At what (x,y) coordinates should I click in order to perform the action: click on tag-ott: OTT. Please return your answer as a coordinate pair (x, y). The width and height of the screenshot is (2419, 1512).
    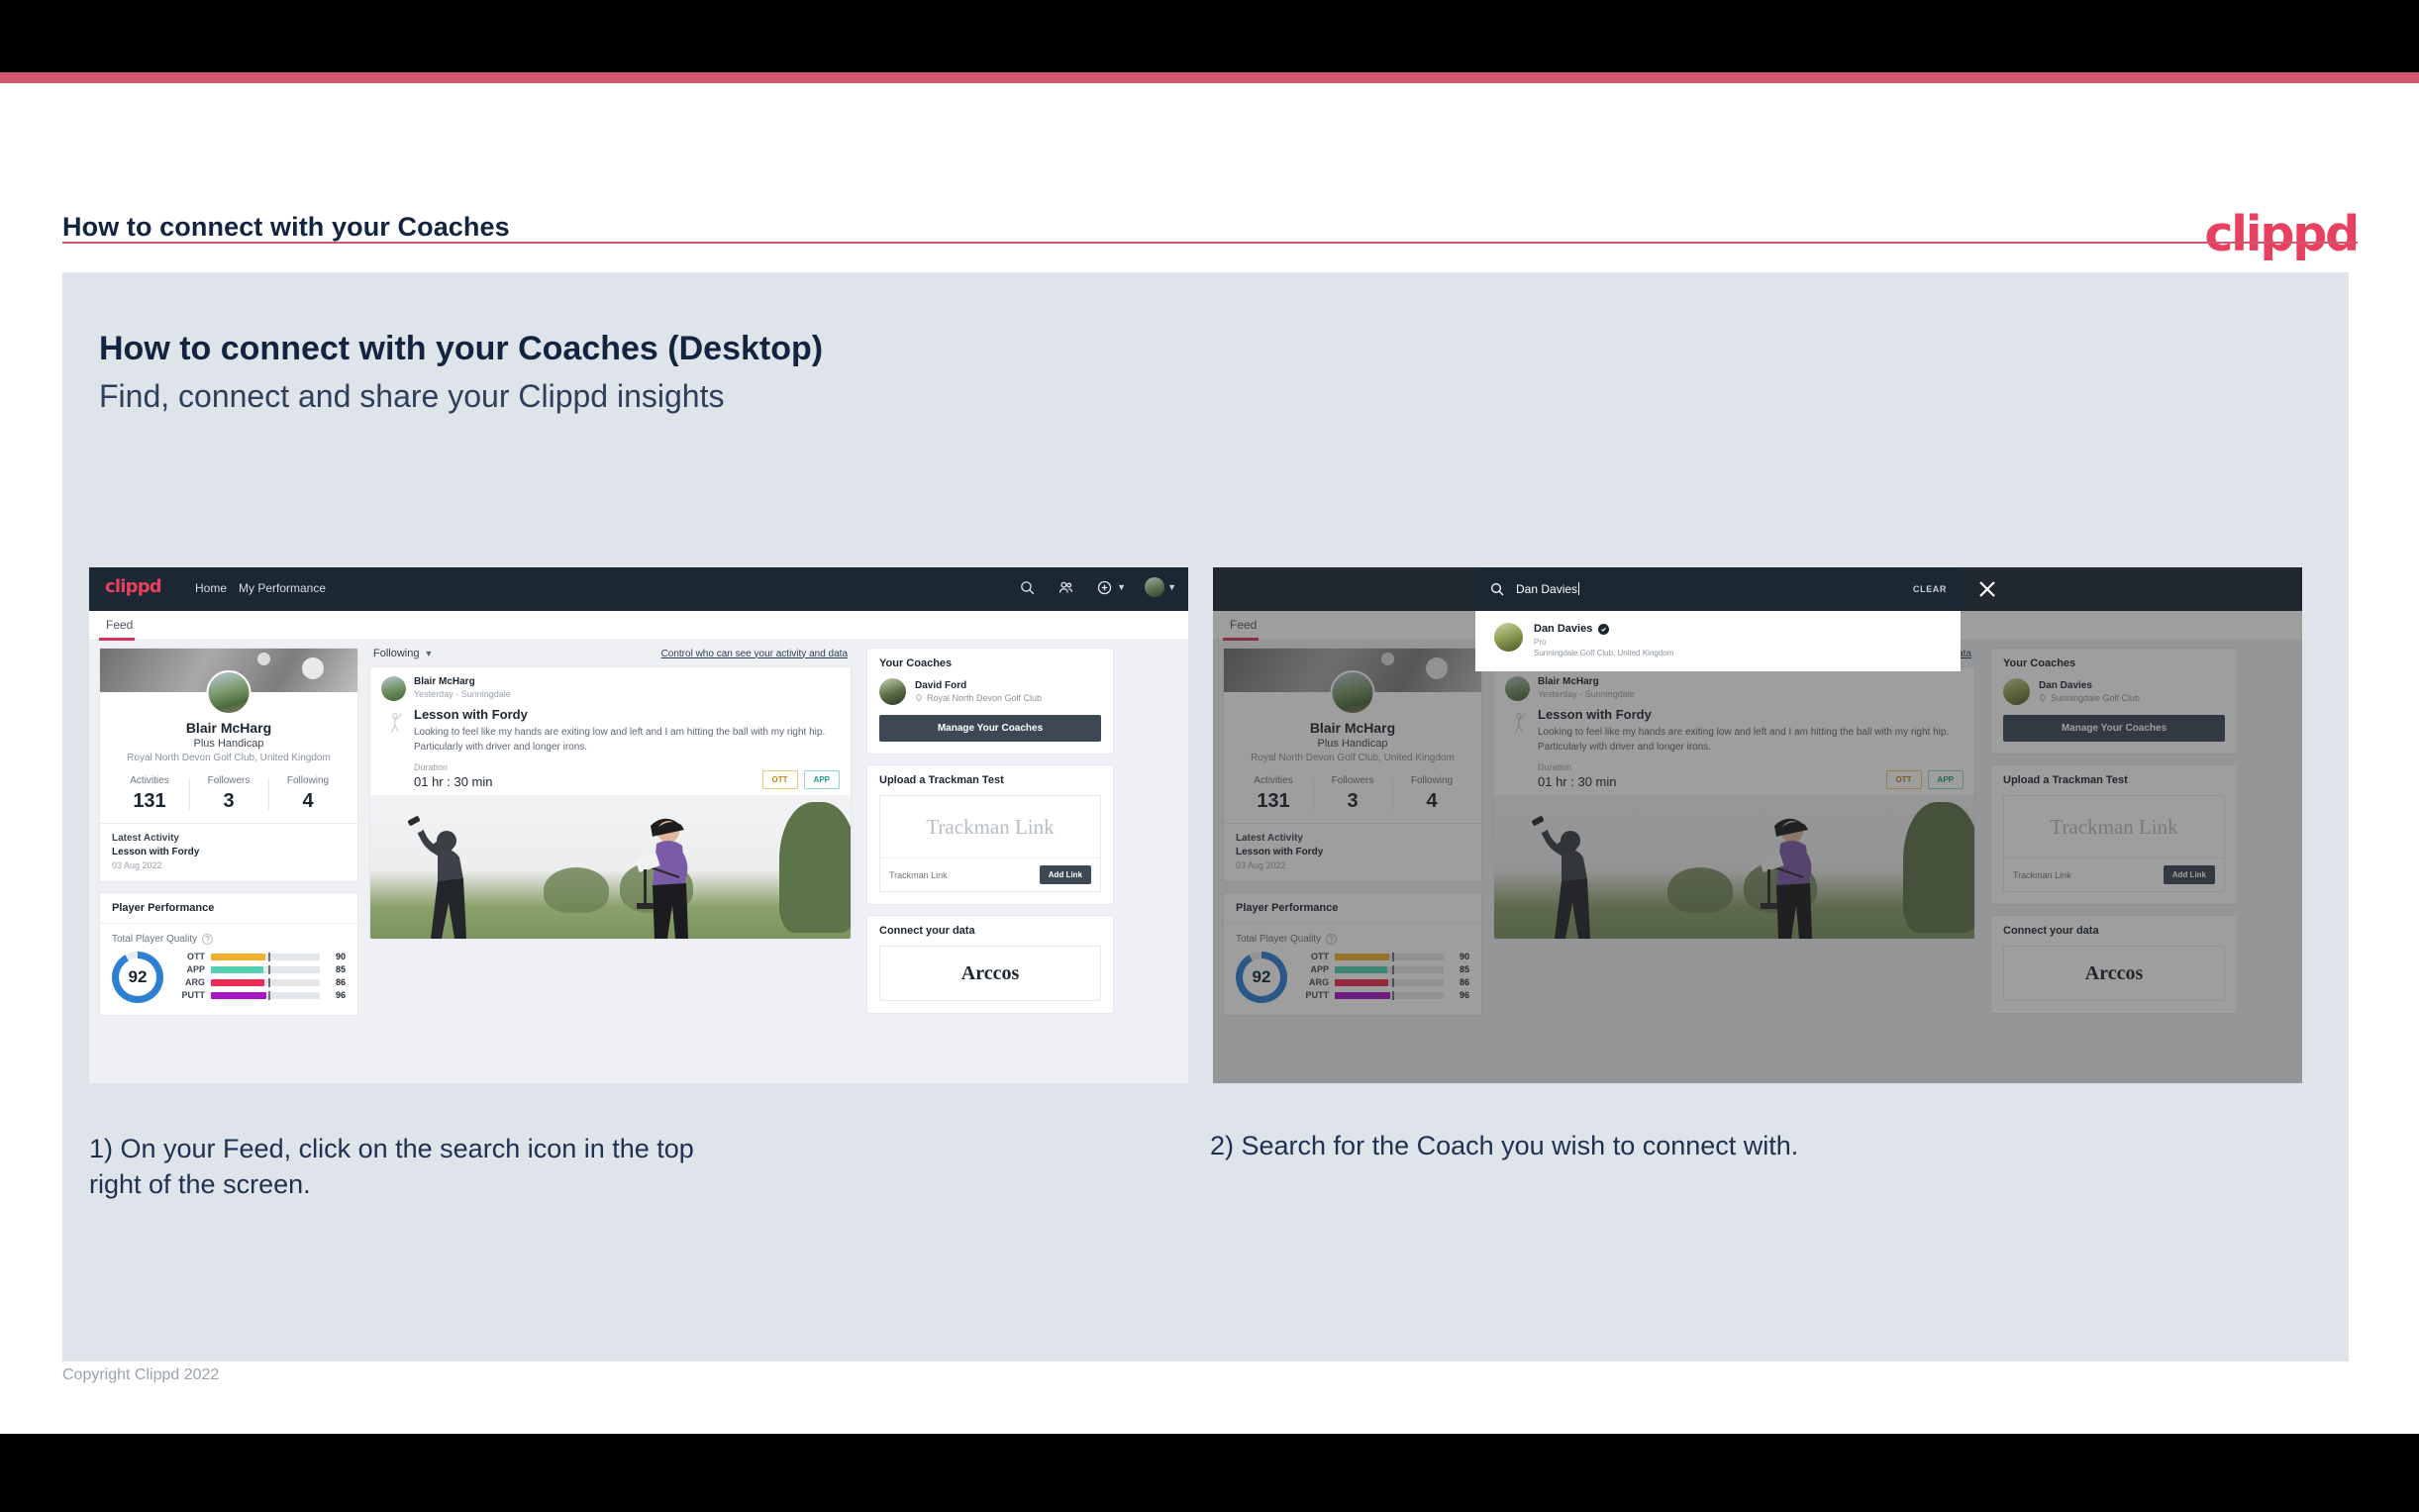
    Looking at the image, I should click on (779, 779).